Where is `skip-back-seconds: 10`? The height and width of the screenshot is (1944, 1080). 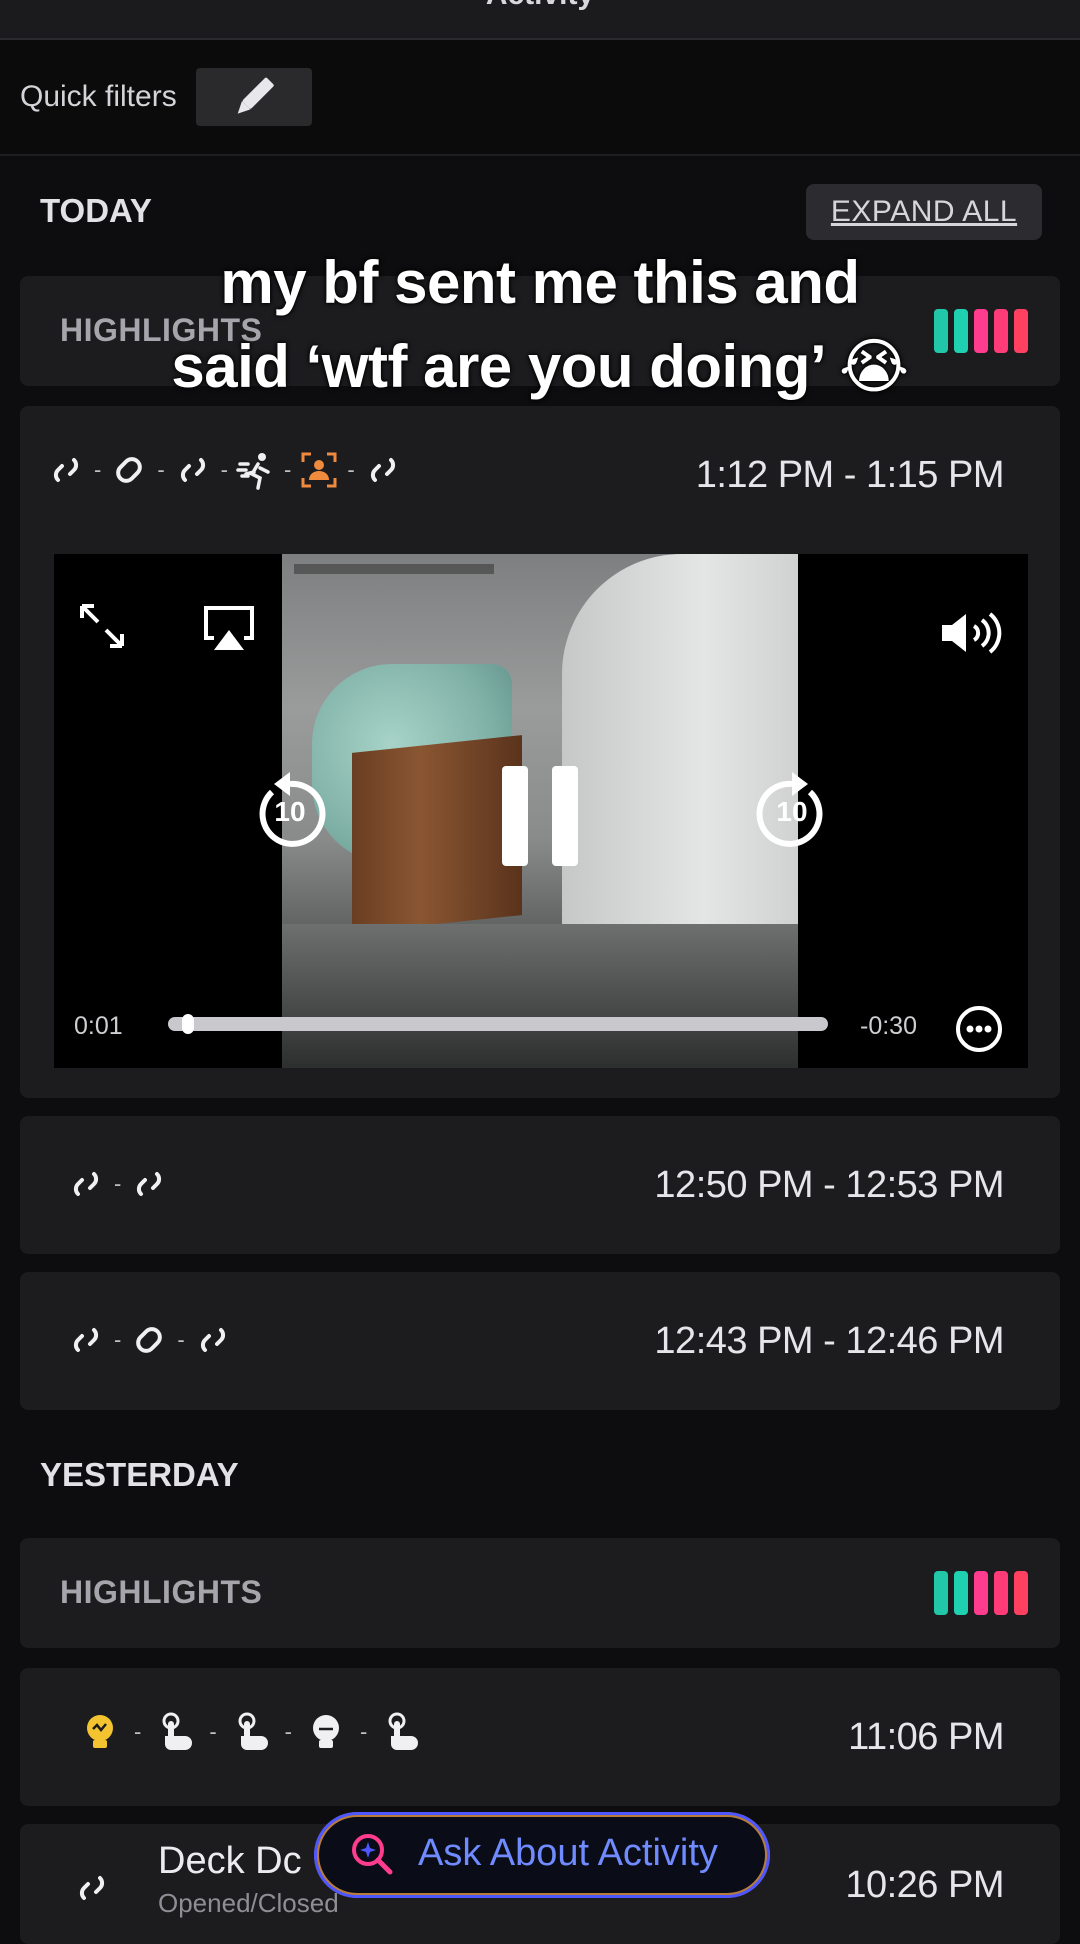
skip-back-seconds: 10 is located at coordinates (290, 811).